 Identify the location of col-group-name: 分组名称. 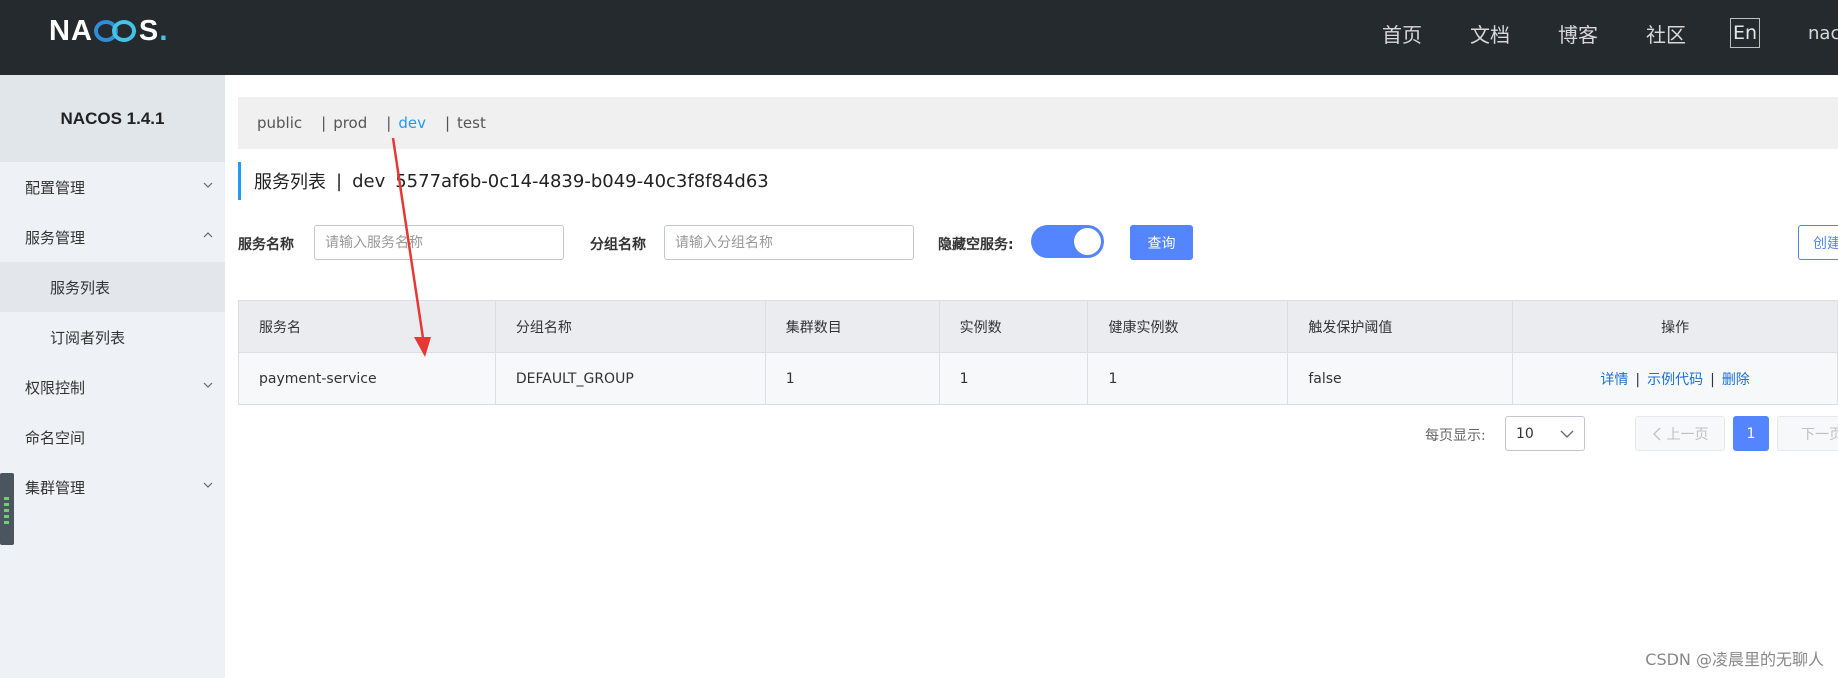
(630, 326).